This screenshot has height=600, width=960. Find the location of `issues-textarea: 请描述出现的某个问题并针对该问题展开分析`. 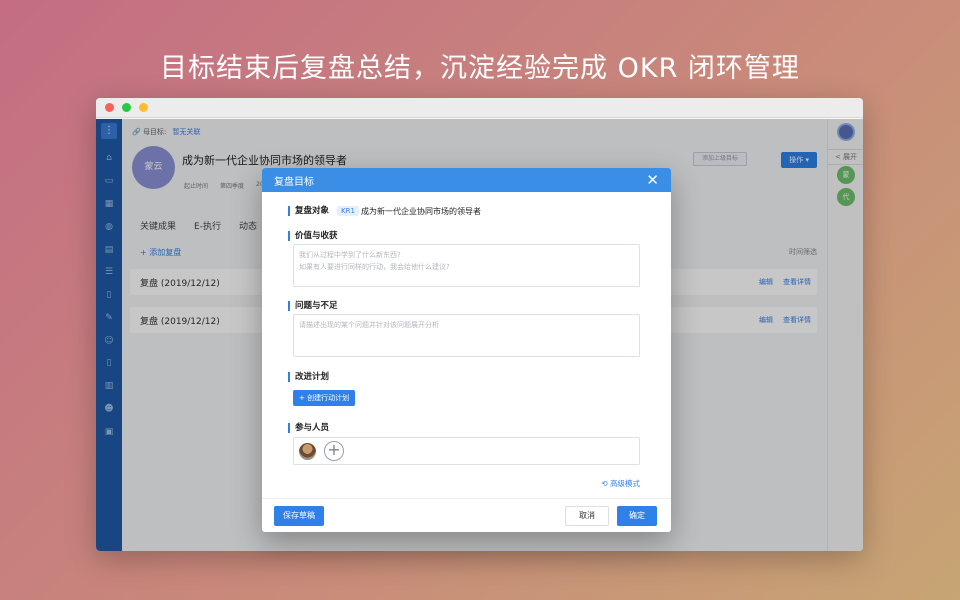

issues-textarea: 请描述出现的某个问题并针对该问题展开分析 is located at coordinates (466, 335).